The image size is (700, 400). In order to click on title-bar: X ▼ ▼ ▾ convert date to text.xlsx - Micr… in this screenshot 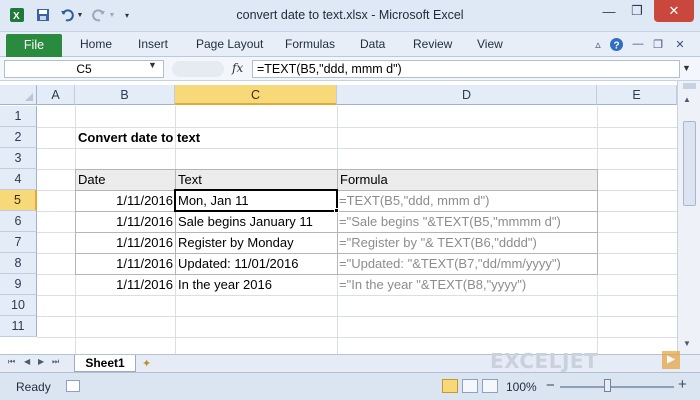, I will do `click(350, 16)`.